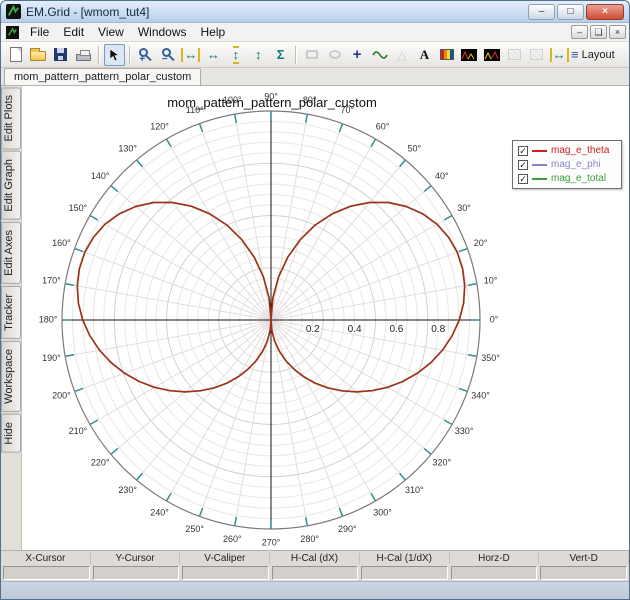 This screenshot has width=630, height=600. What do you see at coordinates (225, 558) in the screenshot?
I see `status-header-v-caliper: V-Caliper` at bounding box center [225, 558].